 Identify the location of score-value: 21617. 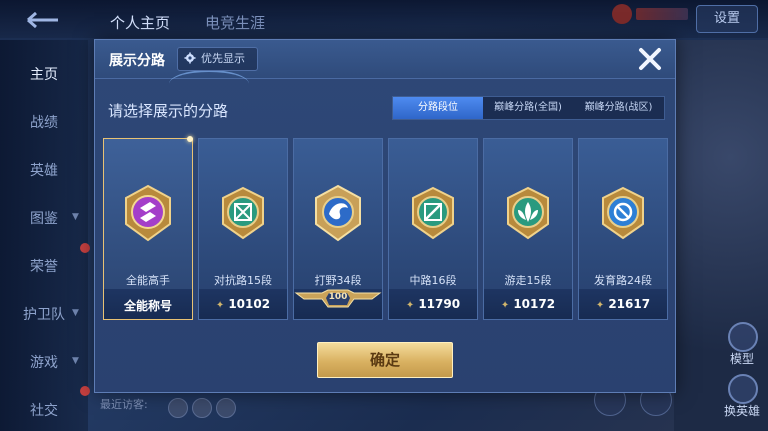
(629, 304).